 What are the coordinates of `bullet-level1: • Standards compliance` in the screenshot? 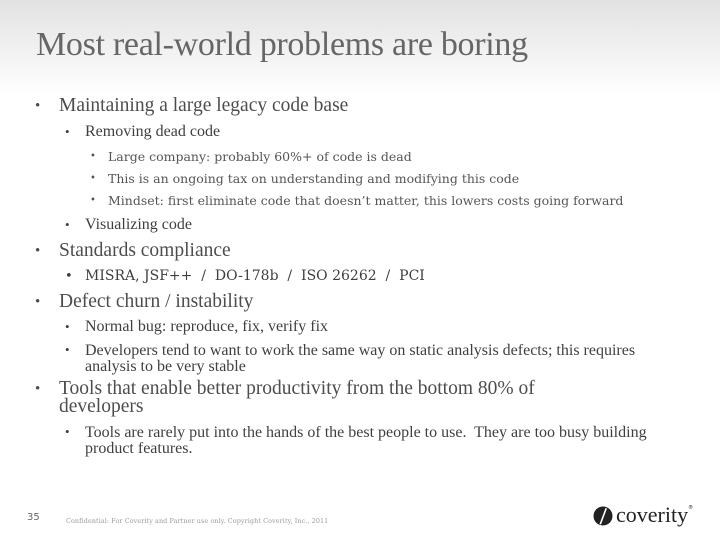 It's located at (133, 251).